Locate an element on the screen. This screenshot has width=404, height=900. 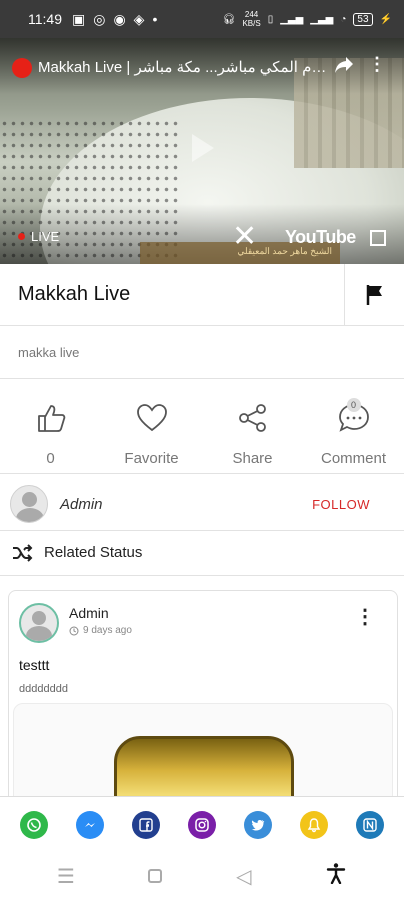
author-name: Admin is located at coordinates (81, 504).